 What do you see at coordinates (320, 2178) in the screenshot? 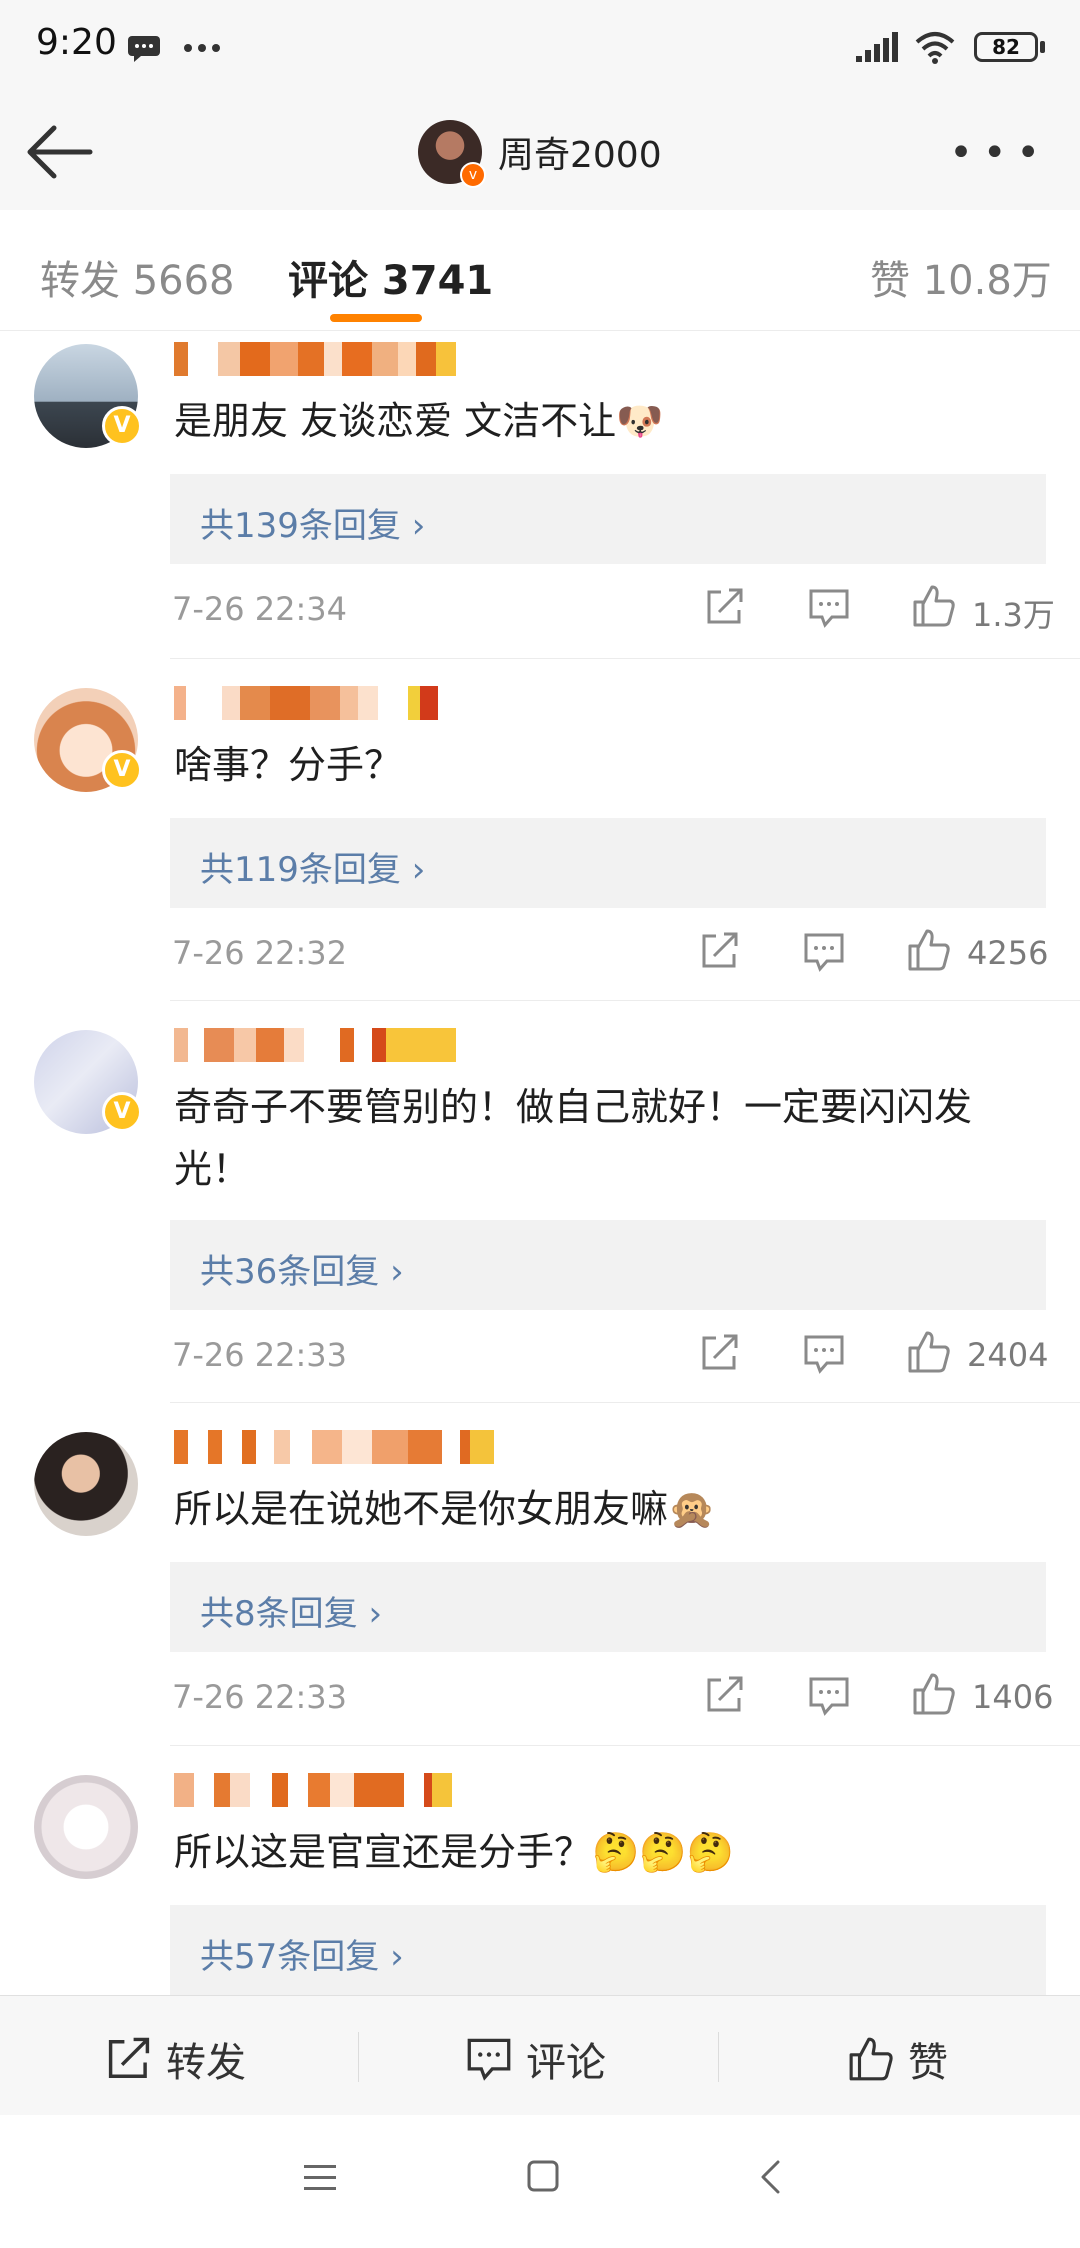
I see `menu-icon` at bounding box center [320, 2178].